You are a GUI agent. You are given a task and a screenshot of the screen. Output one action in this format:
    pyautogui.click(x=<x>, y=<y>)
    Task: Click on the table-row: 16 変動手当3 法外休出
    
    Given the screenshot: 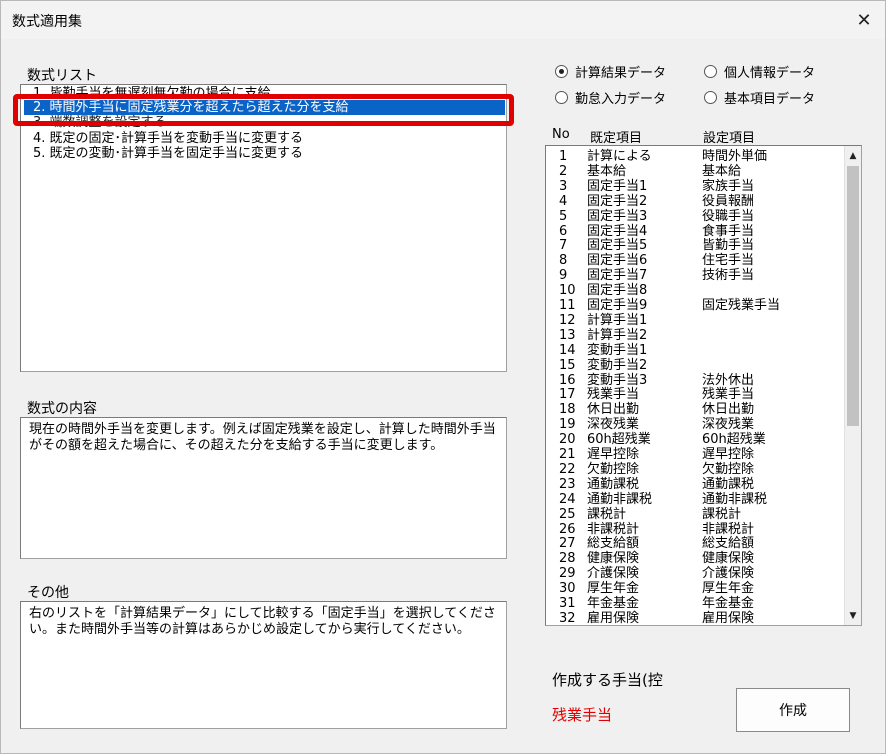 What is the action you would take?
    pyautogui.click(x=695, y=380)
    